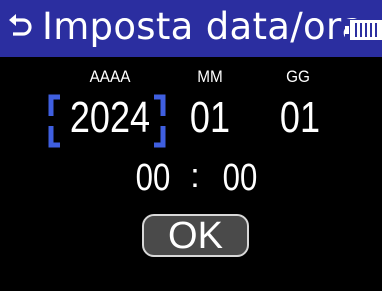  Describe the element at coordinates (20, 26) in the screenshot. I see `back-arrow-icon` at that location.